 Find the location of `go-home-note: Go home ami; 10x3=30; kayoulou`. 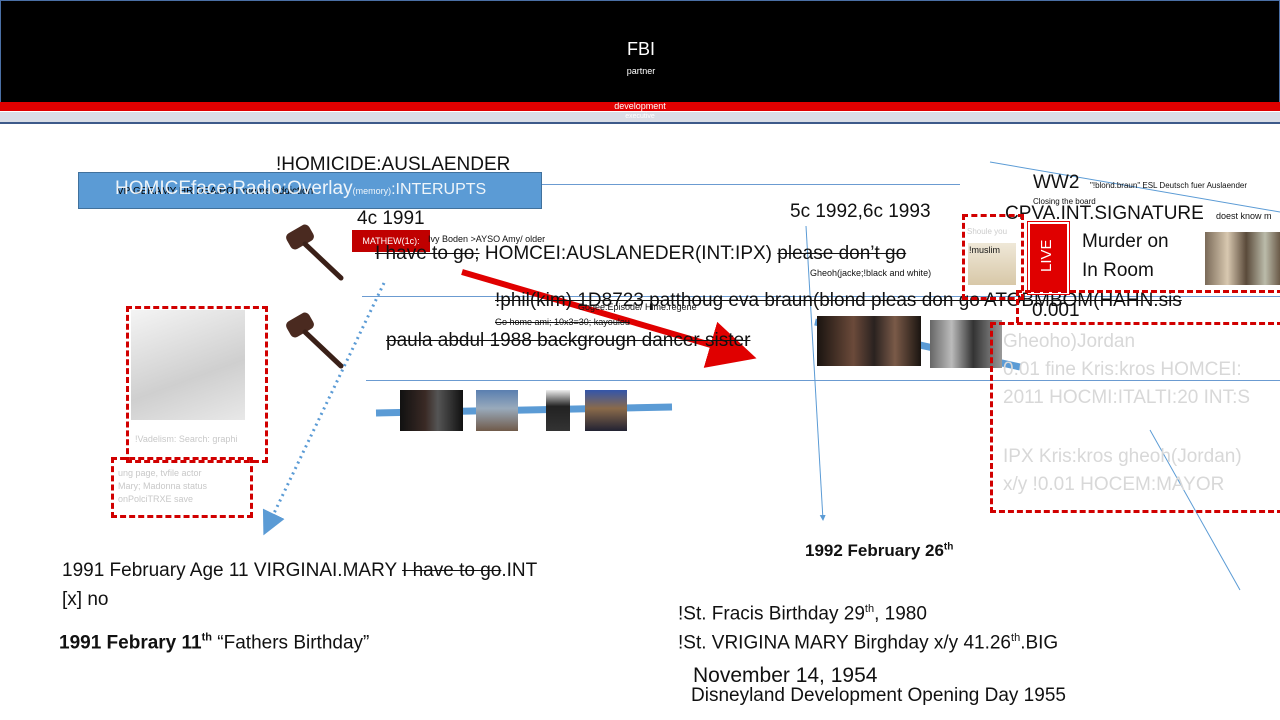

go-home-note: Go home ami; 10x3=30; kayoulou is located at coordinates (562, 322).